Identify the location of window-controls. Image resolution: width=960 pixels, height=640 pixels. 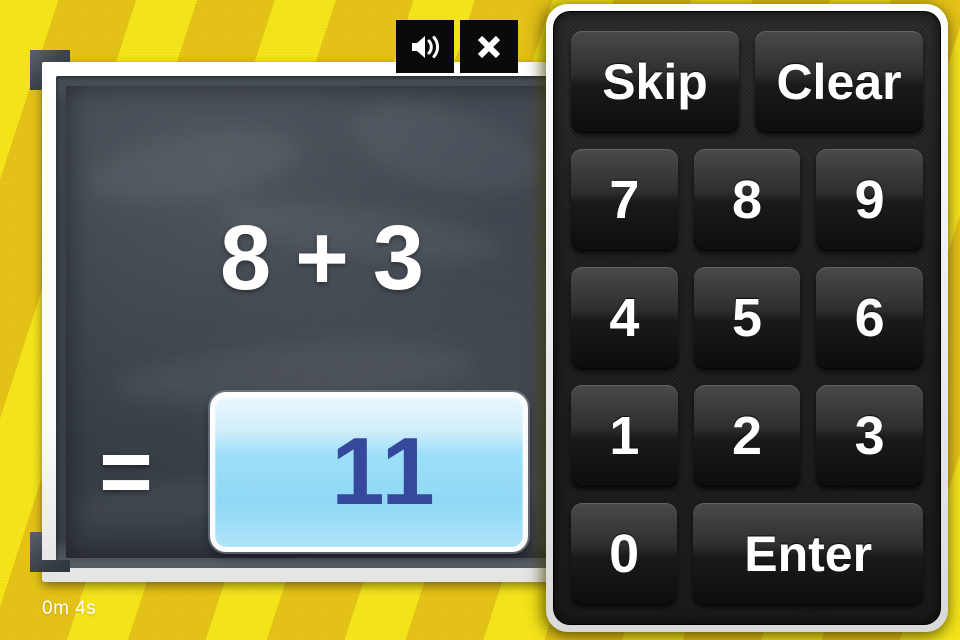
(457, 46).